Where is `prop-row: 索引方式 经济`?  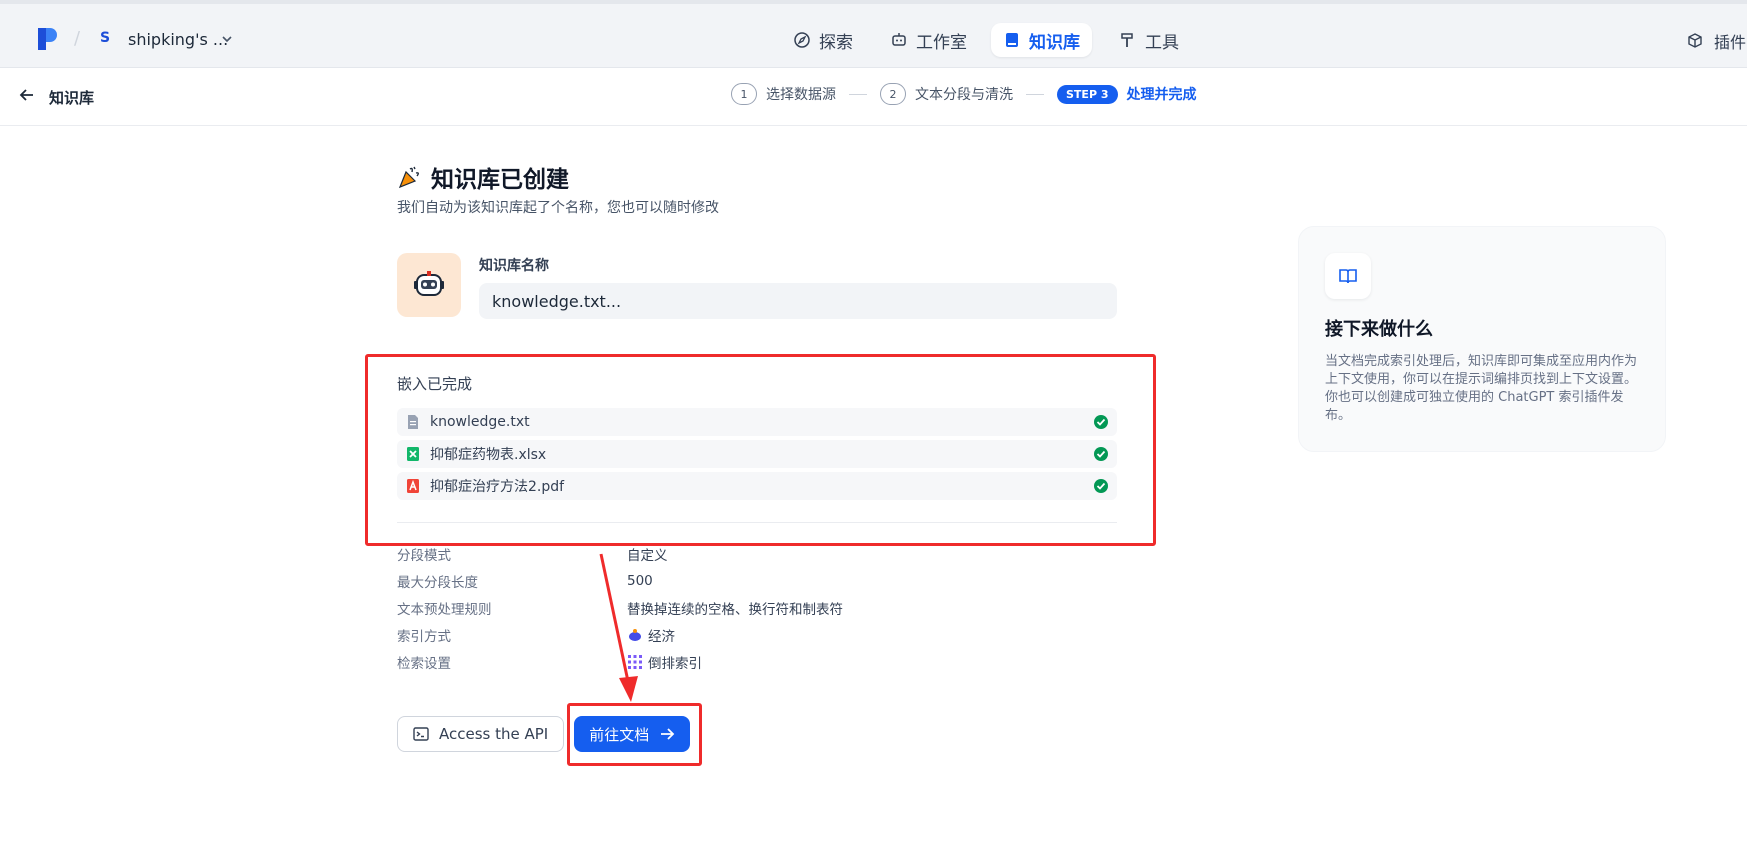
prop-row: 索引方式 经济 is located at coordinates (757, 634).